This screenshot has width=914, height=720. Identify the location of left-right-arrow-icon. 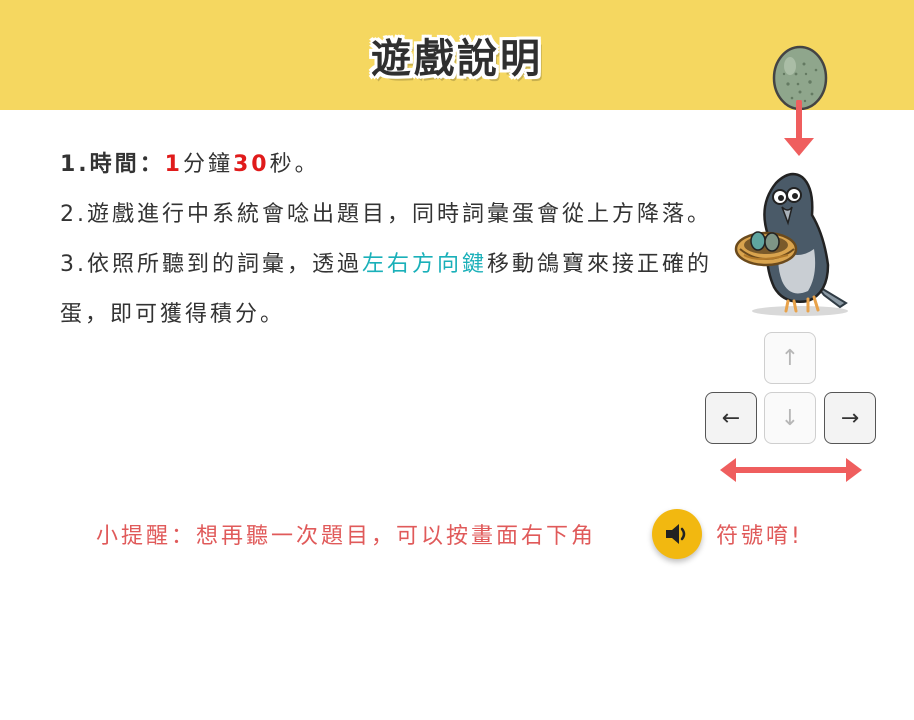
(791, 470).